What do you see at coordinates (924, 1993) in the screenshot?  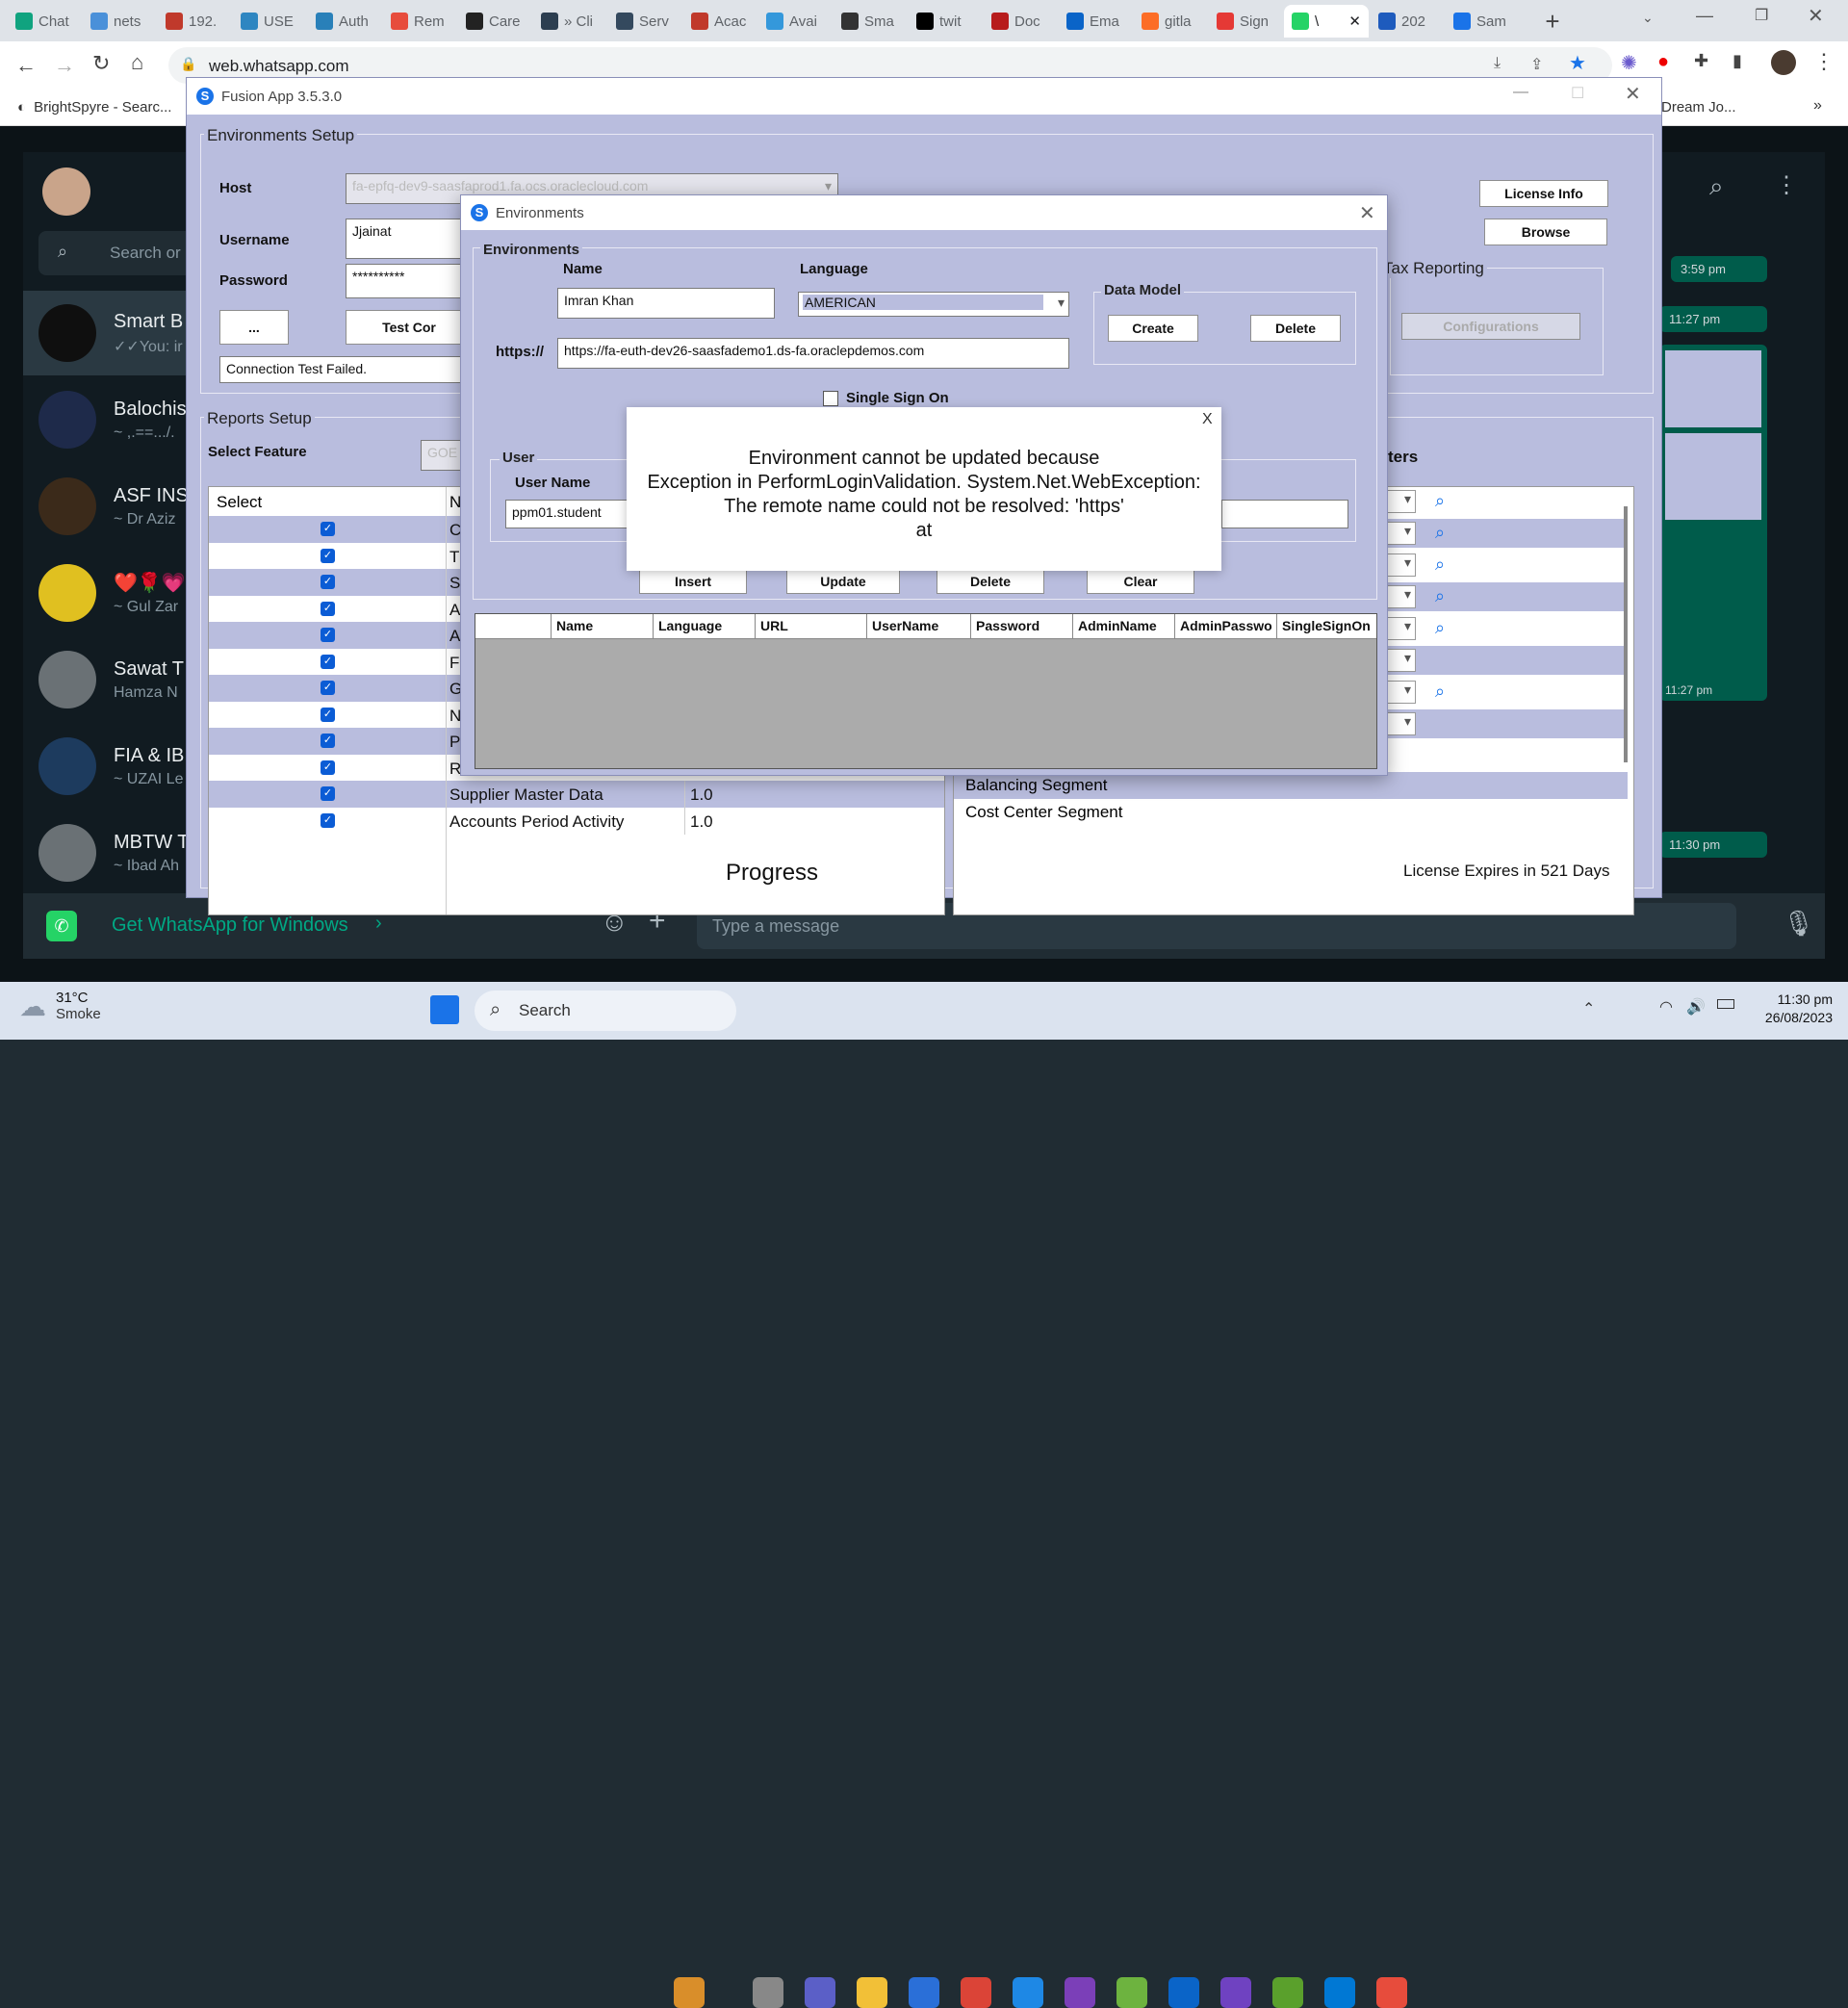 I see `store-icon` at bounding box center [924, 1993].